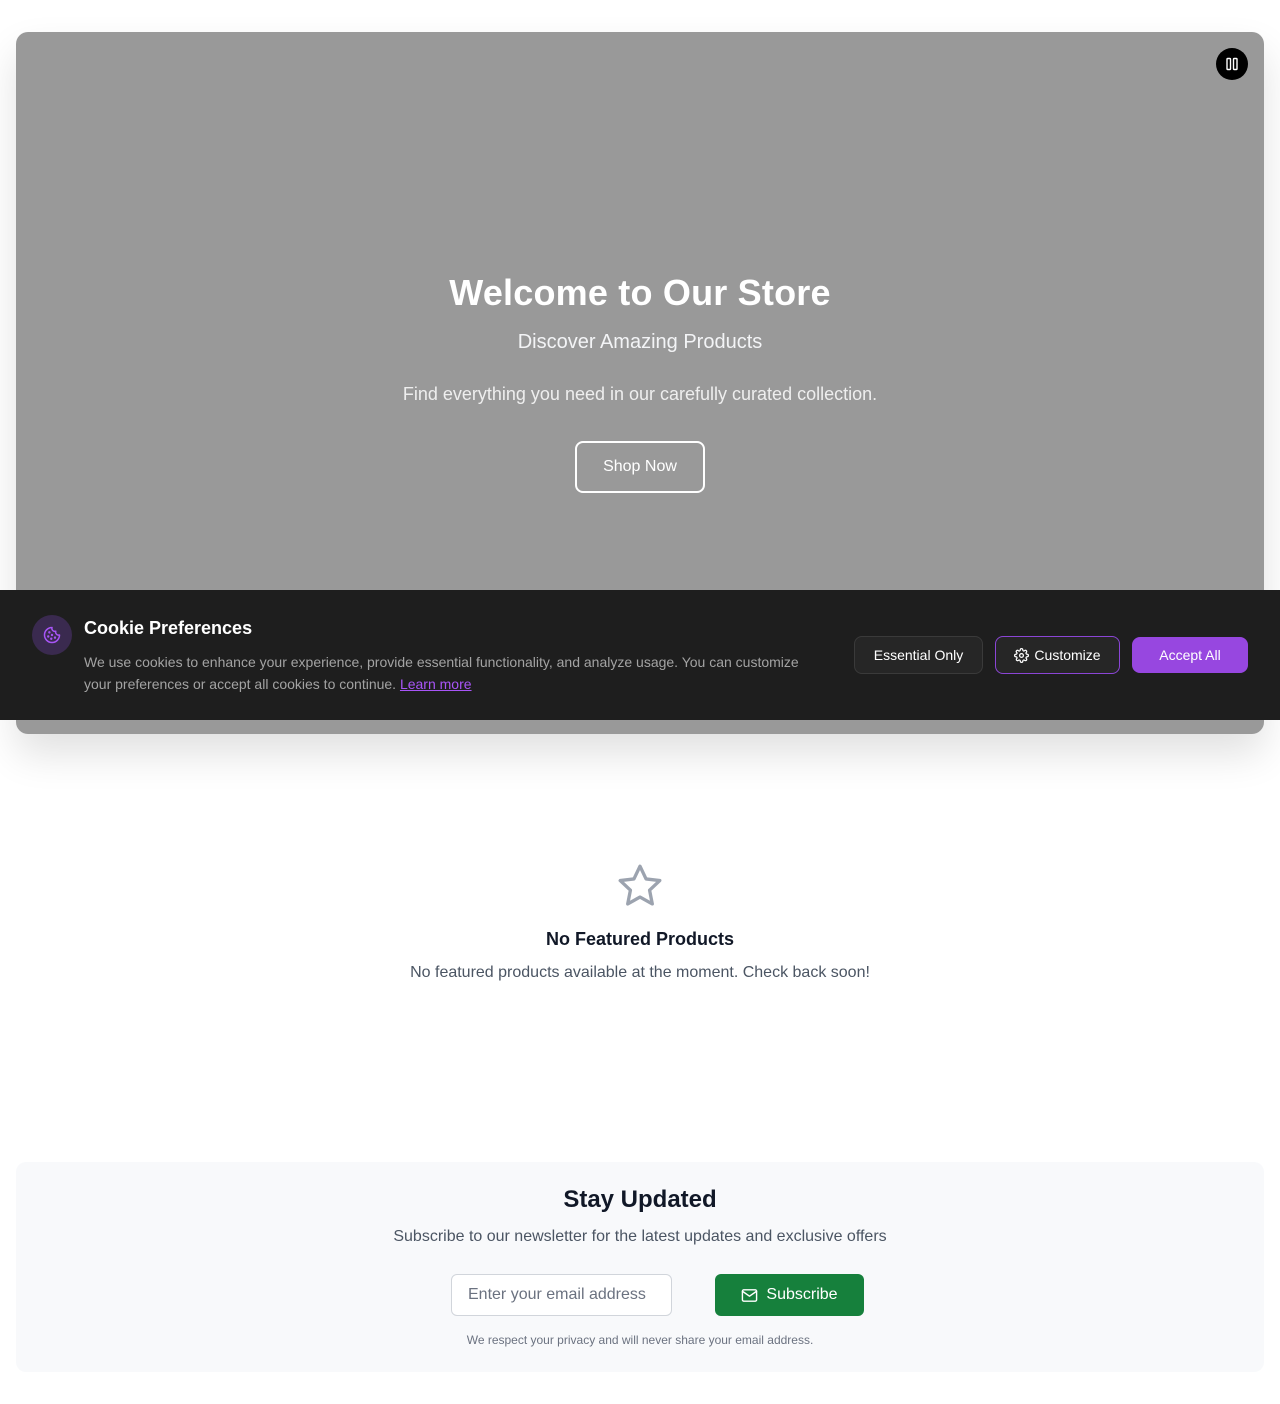 This screenshot has height=1404, width=1280. What do you see at coordinates (640, 467) in the screenshot?
I see `shop-now-button: Shop Now` at bounding box center [640, 467].